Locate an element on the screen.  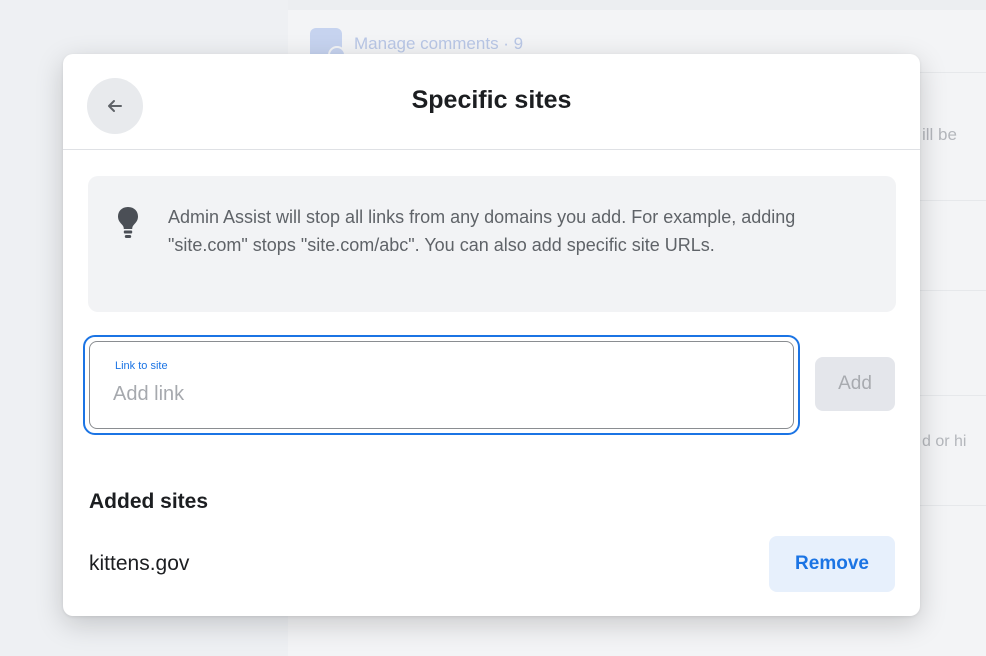
link-to-site-field: Link to site is located at coordinates (441, 385).